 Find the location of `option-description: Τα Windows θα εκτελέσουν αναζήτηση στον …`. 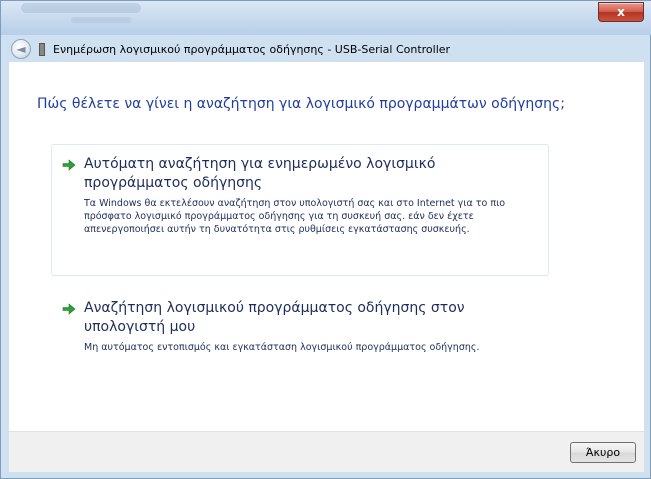

option-description: Τα Windows θα εκτελέσουν αναζήτηση στον … is located at coordinates (295, 216).